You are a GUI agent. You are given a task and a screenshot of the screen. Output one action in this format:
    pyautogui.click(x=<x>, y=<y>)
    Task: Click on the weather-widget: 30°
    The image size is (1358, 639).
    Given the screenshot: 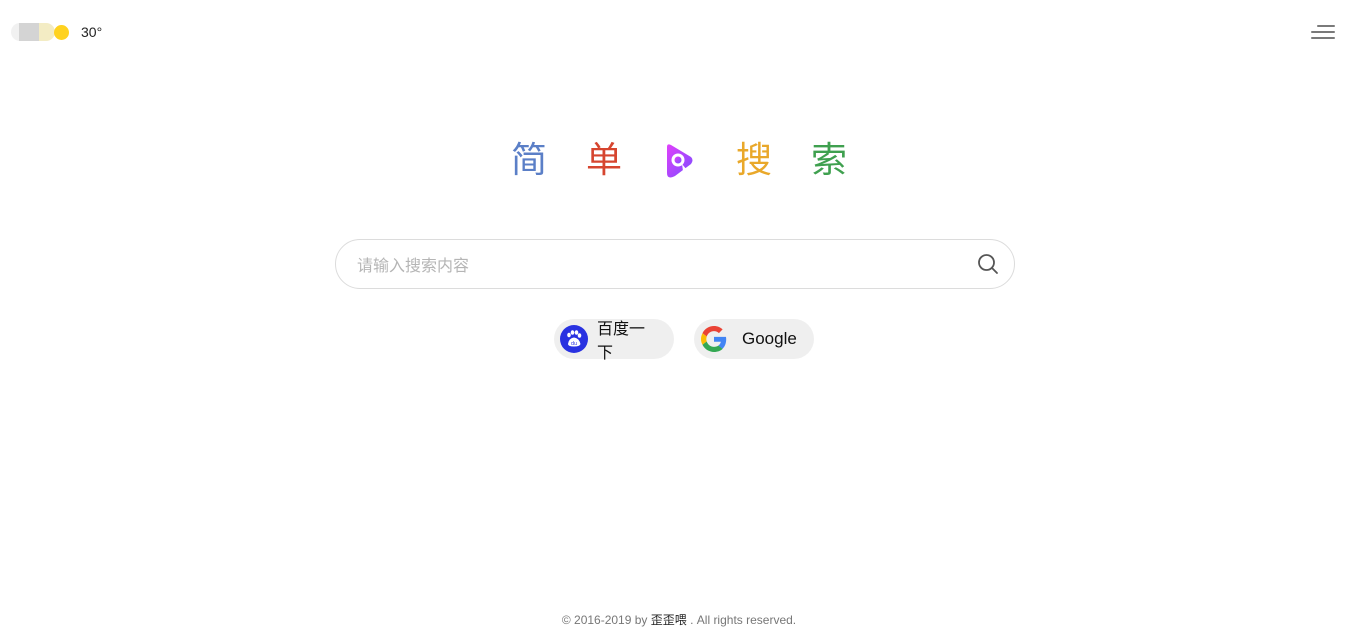 What is the action you would take?
    pyautogui.click(x=56, y=32)
    